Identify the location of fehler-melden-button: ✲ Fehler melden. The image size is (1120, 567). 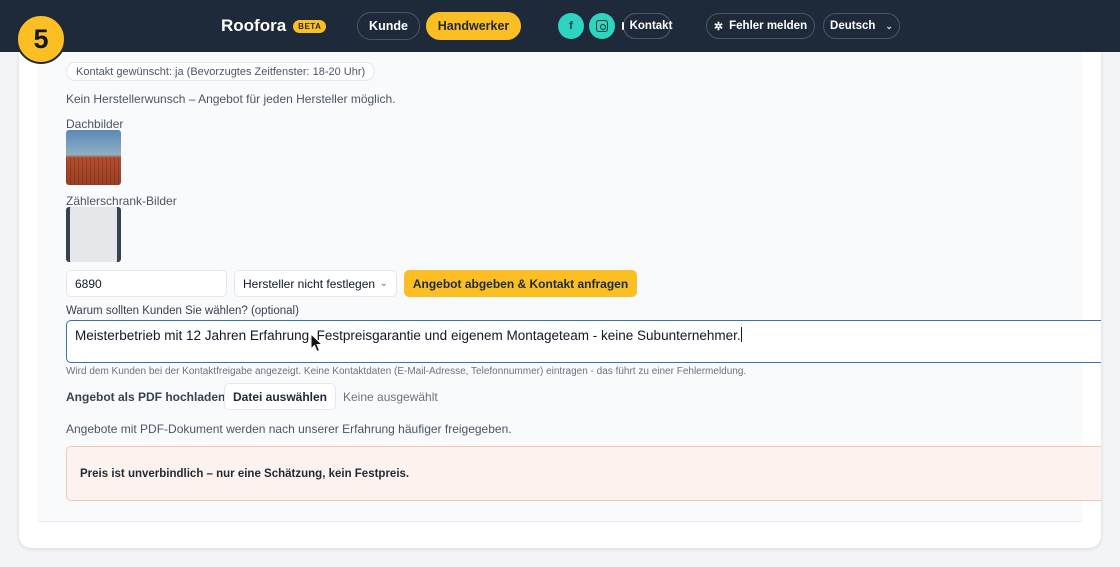
(760, 26).